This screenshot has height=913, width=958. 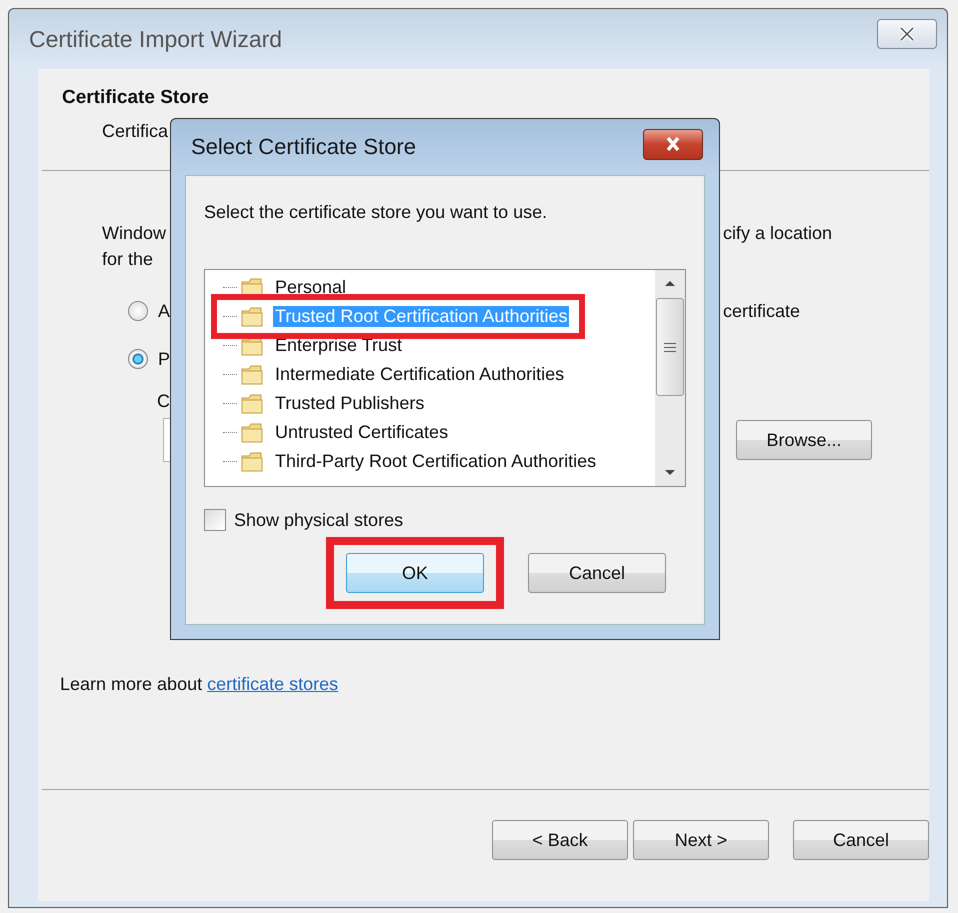 I want to click on option-label: A, so click(x=164, y=311).